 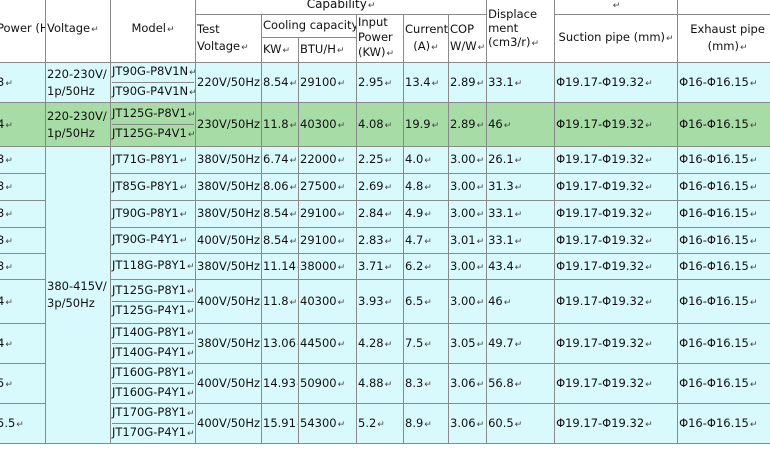 What do you see at coordinates (521, 266) in the screenshot?
I see `cell-displacement: 43.4↵` at bounding box center [521, 266].